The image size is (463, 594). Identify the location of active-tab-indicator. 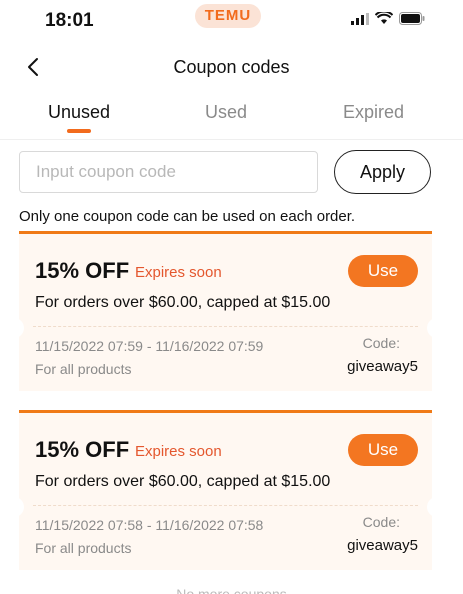
(79, 131).